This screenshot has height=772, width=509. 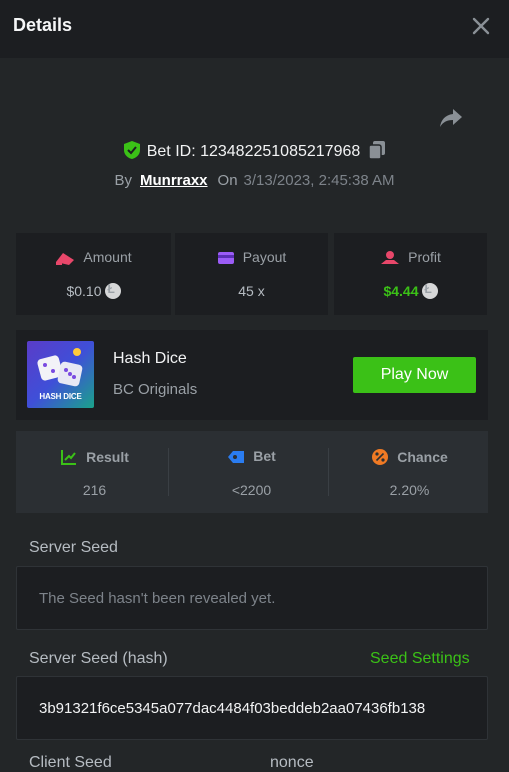 I want to click on result-panel: Result 216 Bet <2200 Chance 2.20%, so click(x=252, y=472).